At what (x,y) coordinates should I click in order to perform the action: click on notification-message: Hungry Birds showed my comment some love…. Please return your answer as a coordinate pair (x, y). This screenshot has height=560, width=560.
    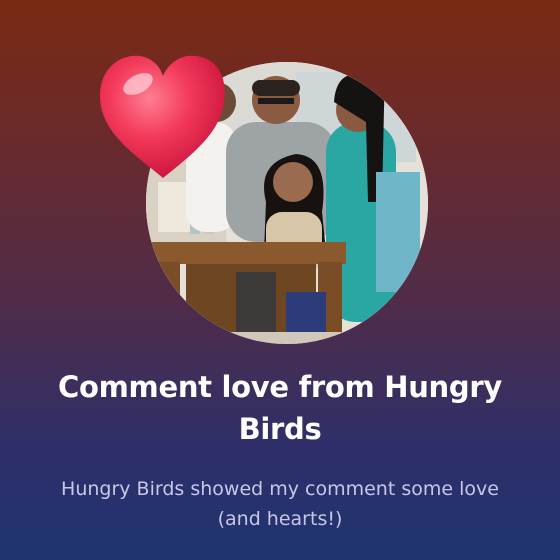
    Looking at the image, I should click on (280, 504).